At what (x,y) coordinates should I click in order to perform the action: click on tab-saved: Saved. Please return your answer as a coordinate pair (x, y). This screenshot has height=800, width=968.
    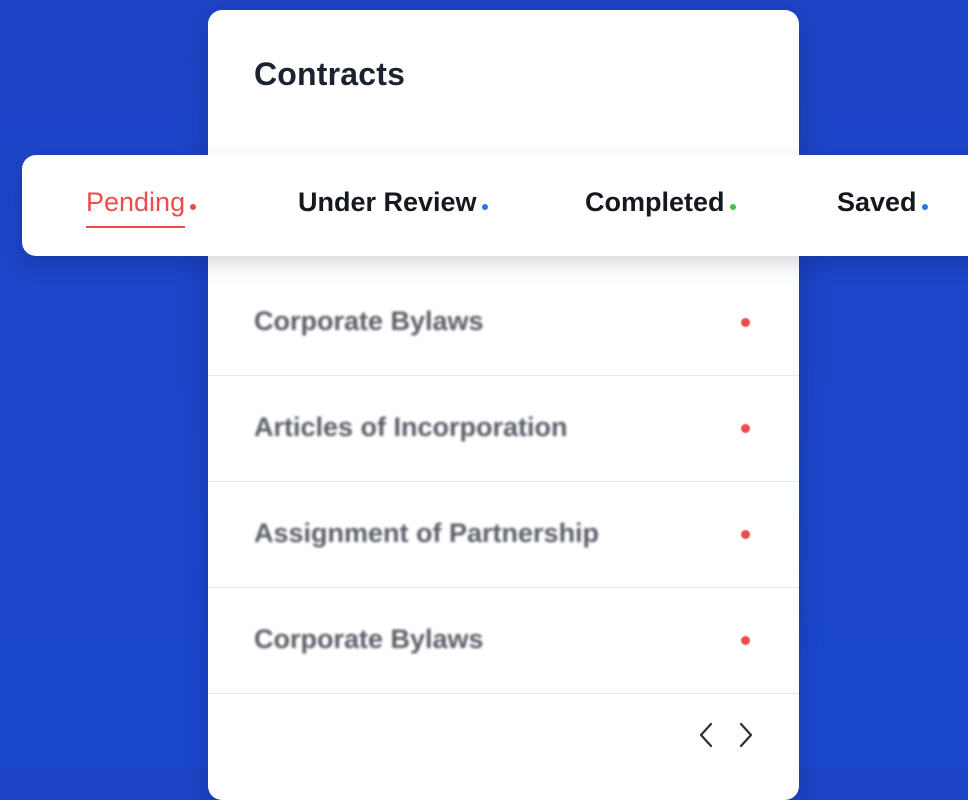
    Looking at the image, I should click on (882, 207).